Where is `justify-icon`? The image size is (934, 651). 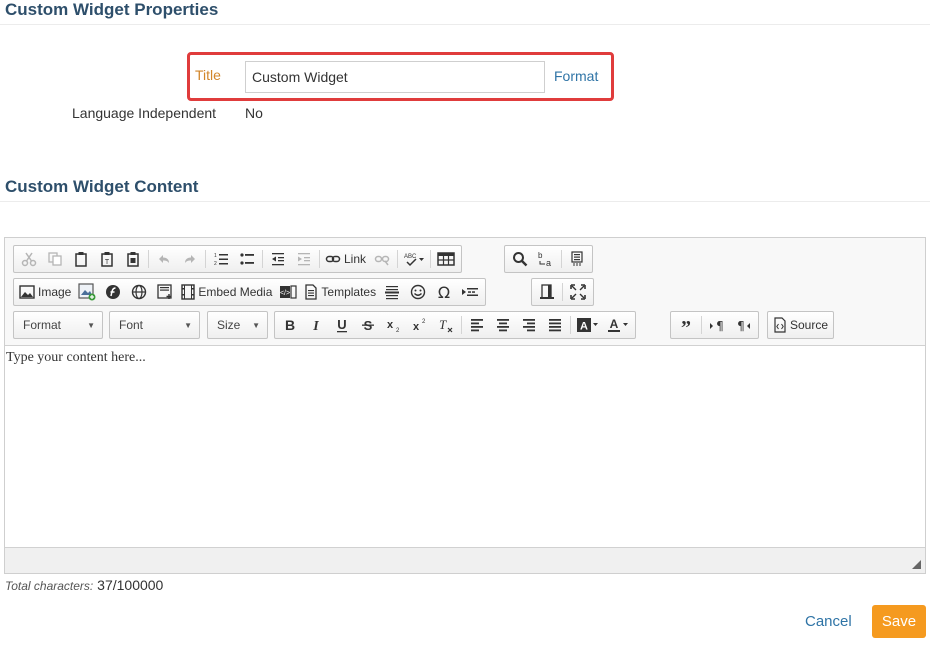
justify-icon is located at coordinates (555, 325).